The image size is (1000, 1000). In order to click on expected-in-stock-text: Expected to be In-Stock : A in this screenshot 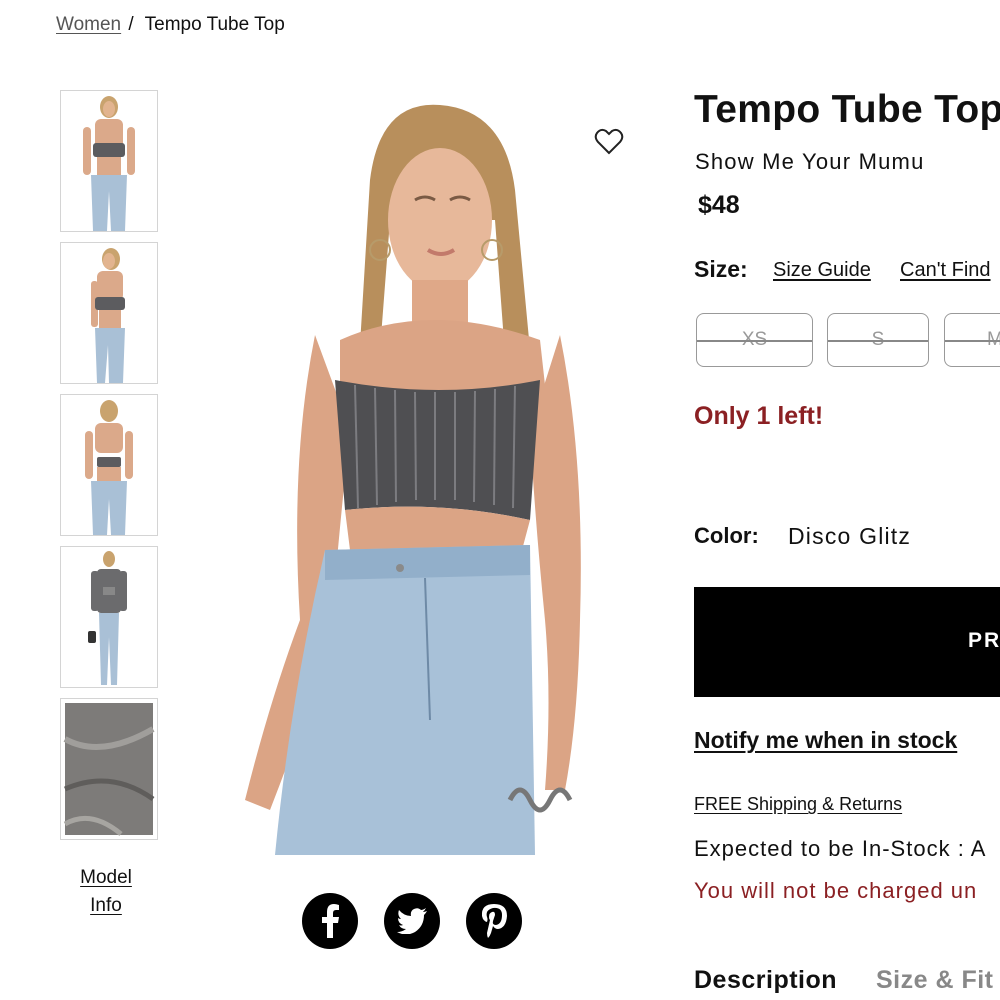, I will do `click(840, 848)`.